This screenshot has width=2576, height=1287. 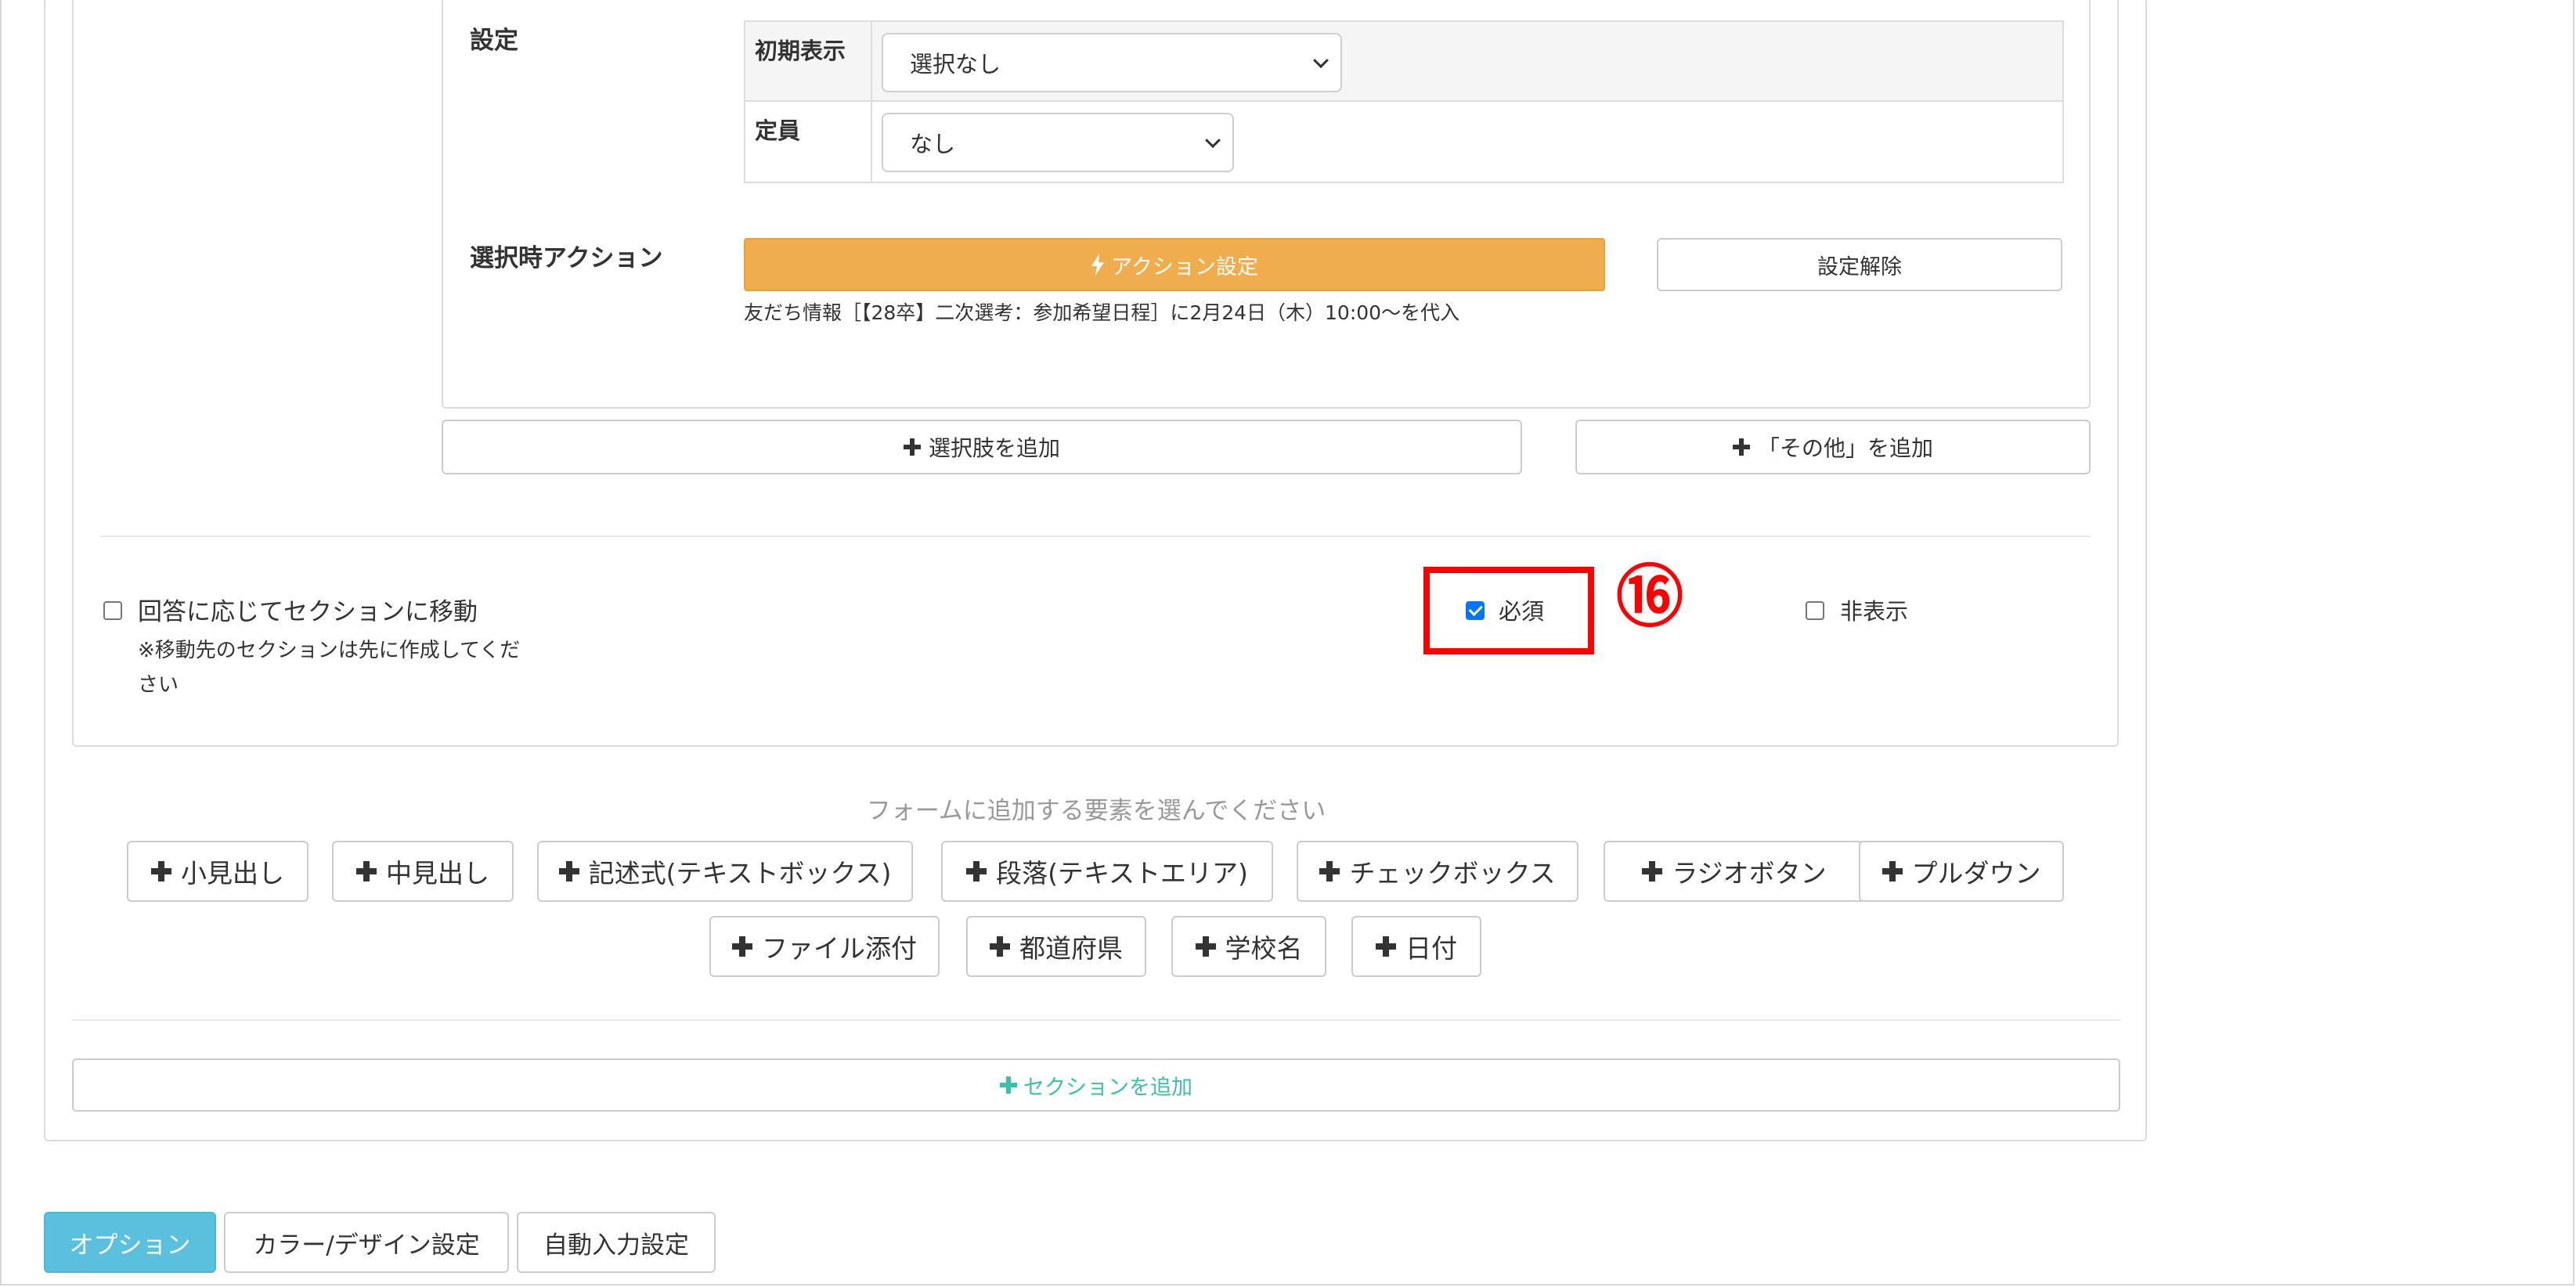 What do you see at coordinates (1184, 266) in the screenshot?
I see `action-settings-label: アクション設定` at bounding box center [1184, 266].